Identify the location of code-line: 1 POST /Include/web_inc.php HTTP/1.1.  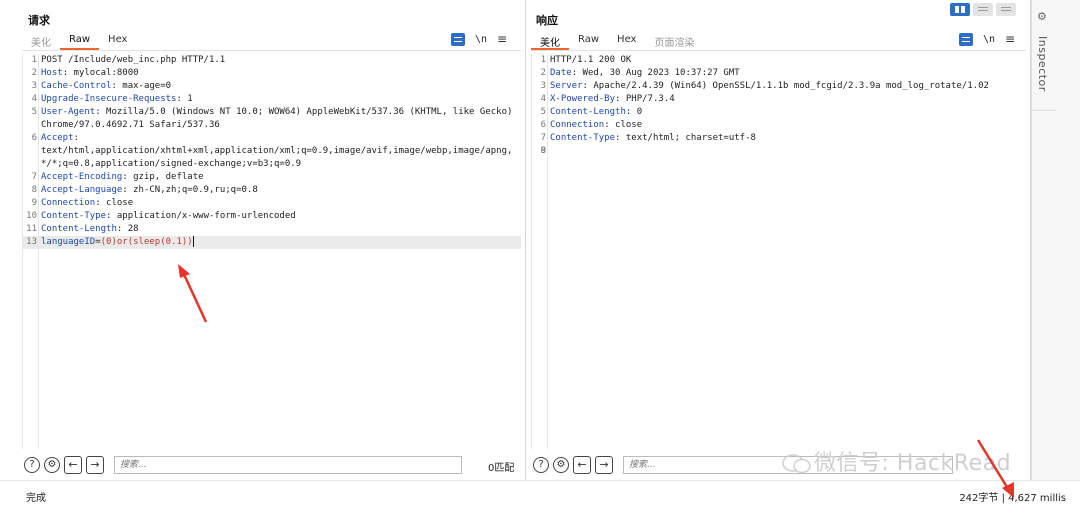
(272, 60).